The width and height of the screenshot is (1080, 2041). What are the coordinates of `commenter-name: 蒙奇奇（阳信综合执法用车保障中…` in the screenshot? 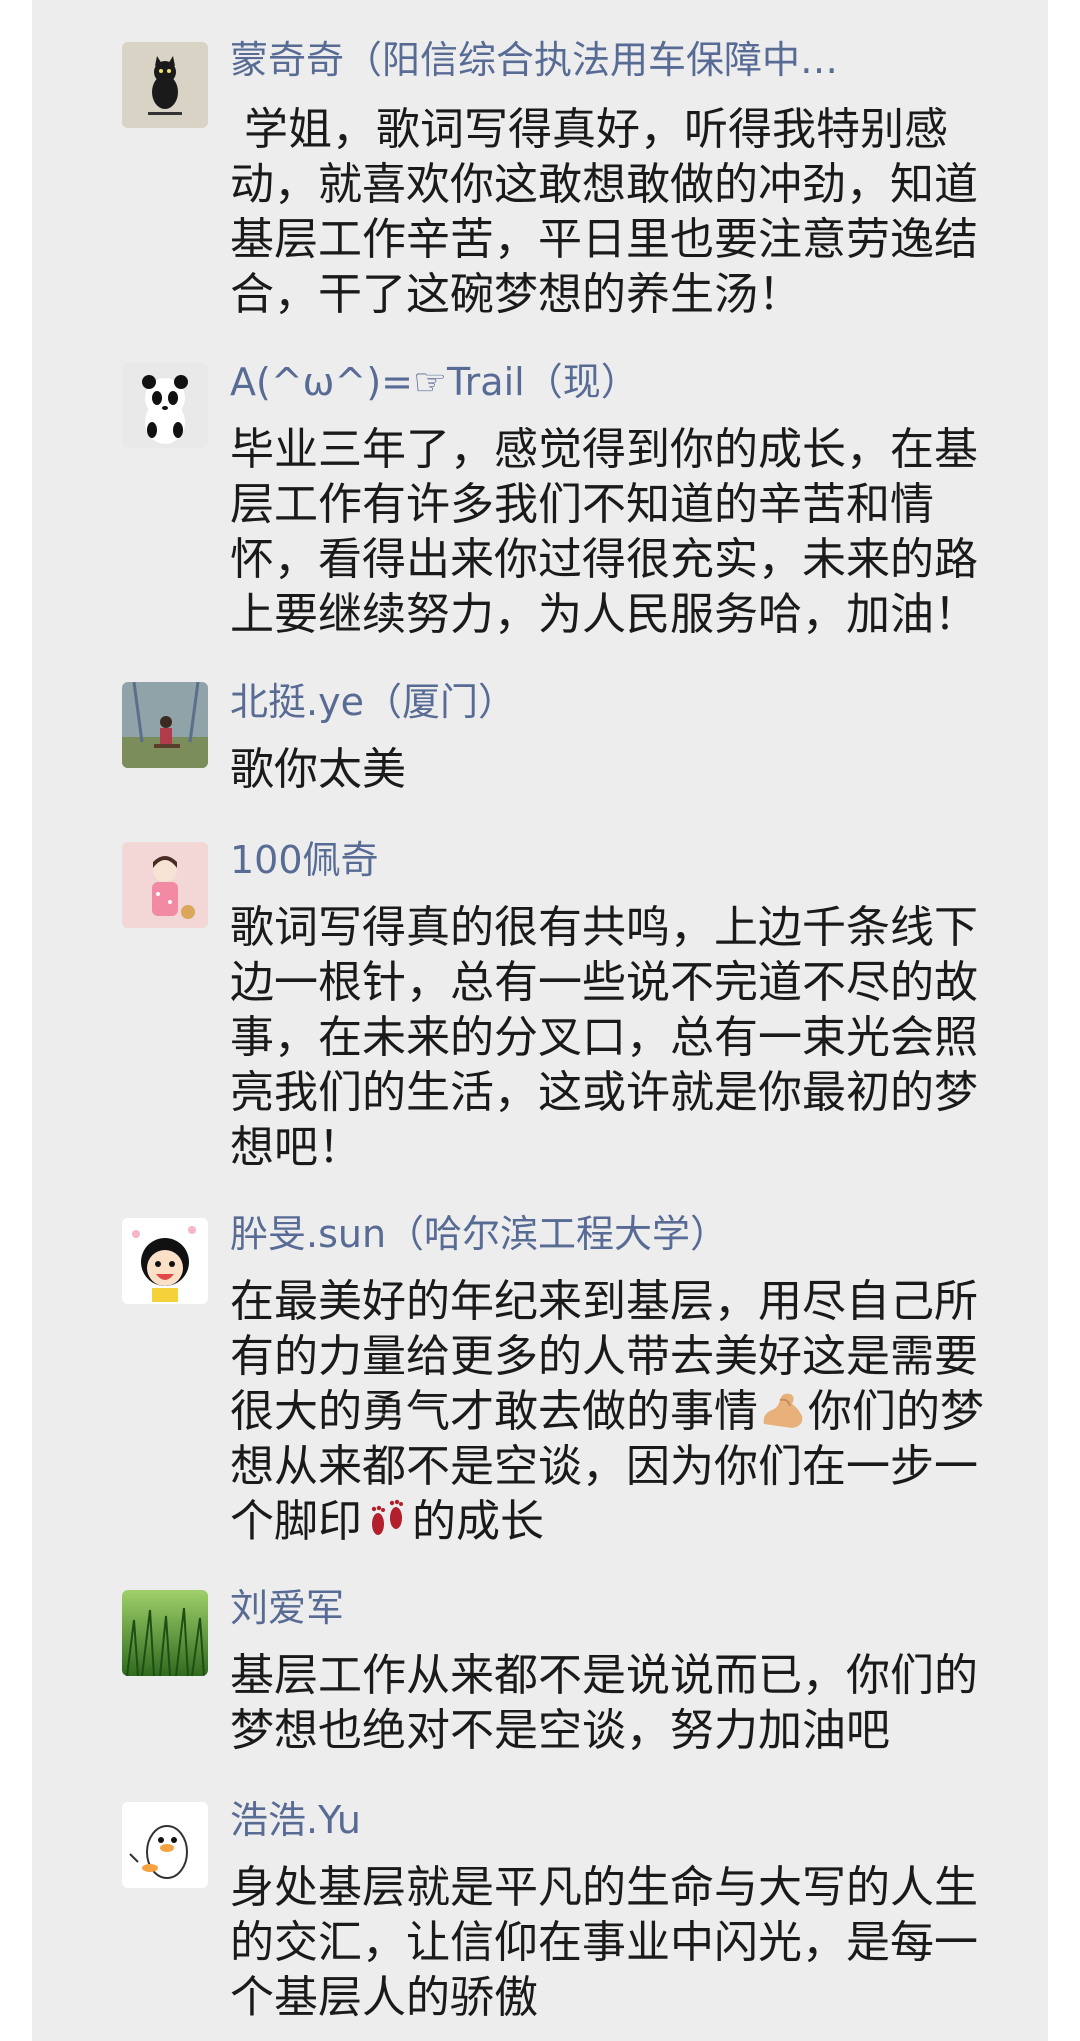 It's located at (620, 60).